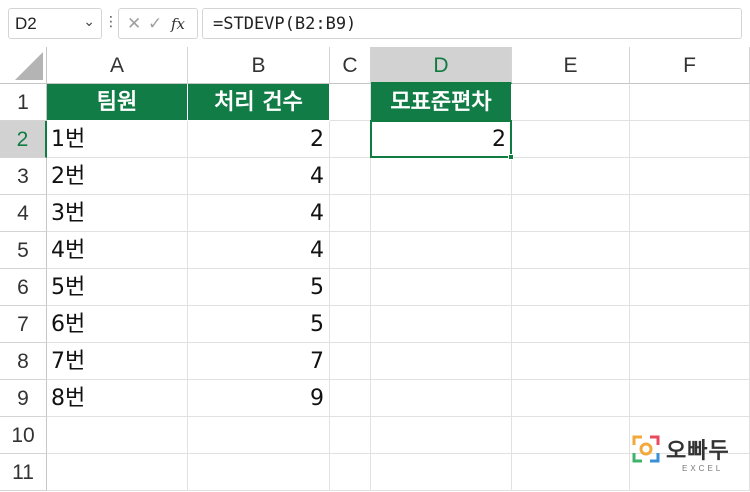 This screenshot has height=492, width=750. What do you see at coordinates (155, 24) in the screenshot?
I see `confirm-icon: ✓` at bounding box center [155, 24].